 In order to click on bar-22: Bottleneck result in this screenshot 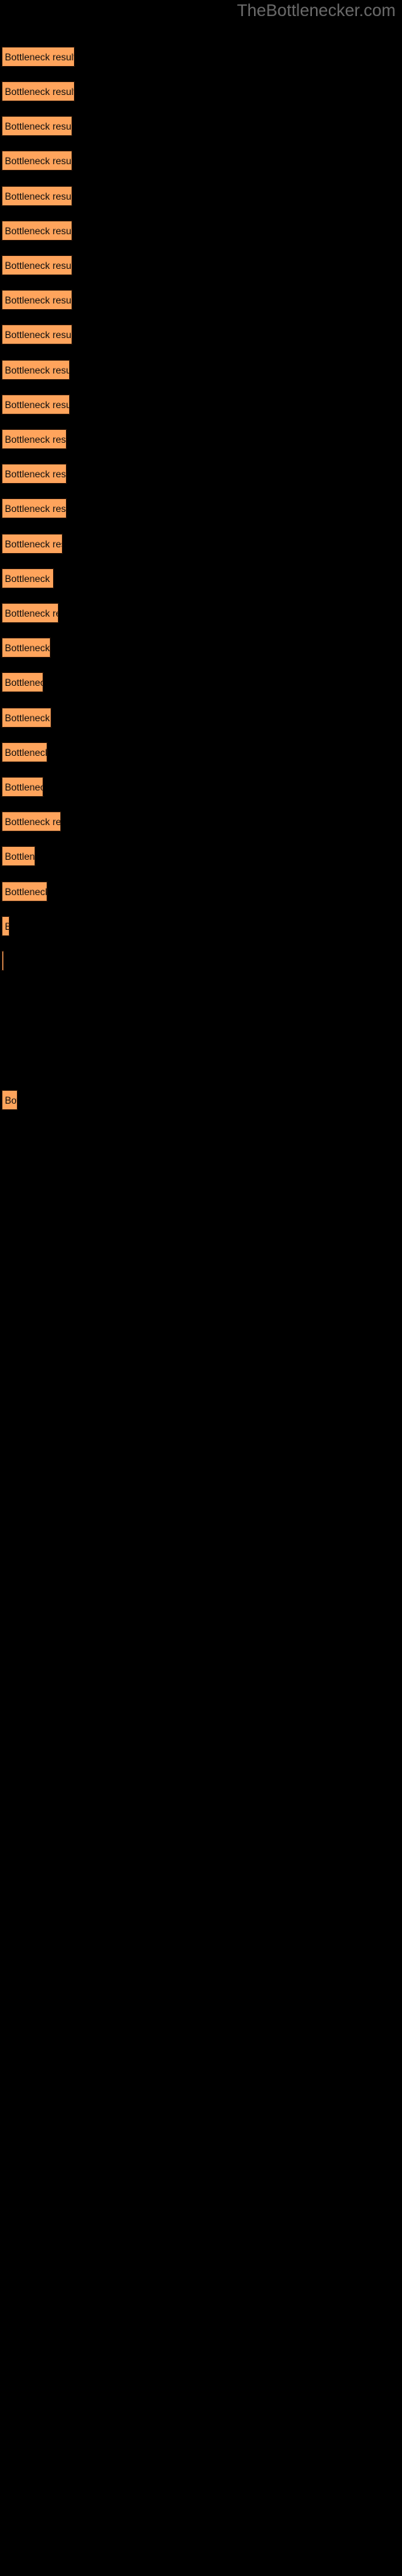, I will do `click(22, 787)`.